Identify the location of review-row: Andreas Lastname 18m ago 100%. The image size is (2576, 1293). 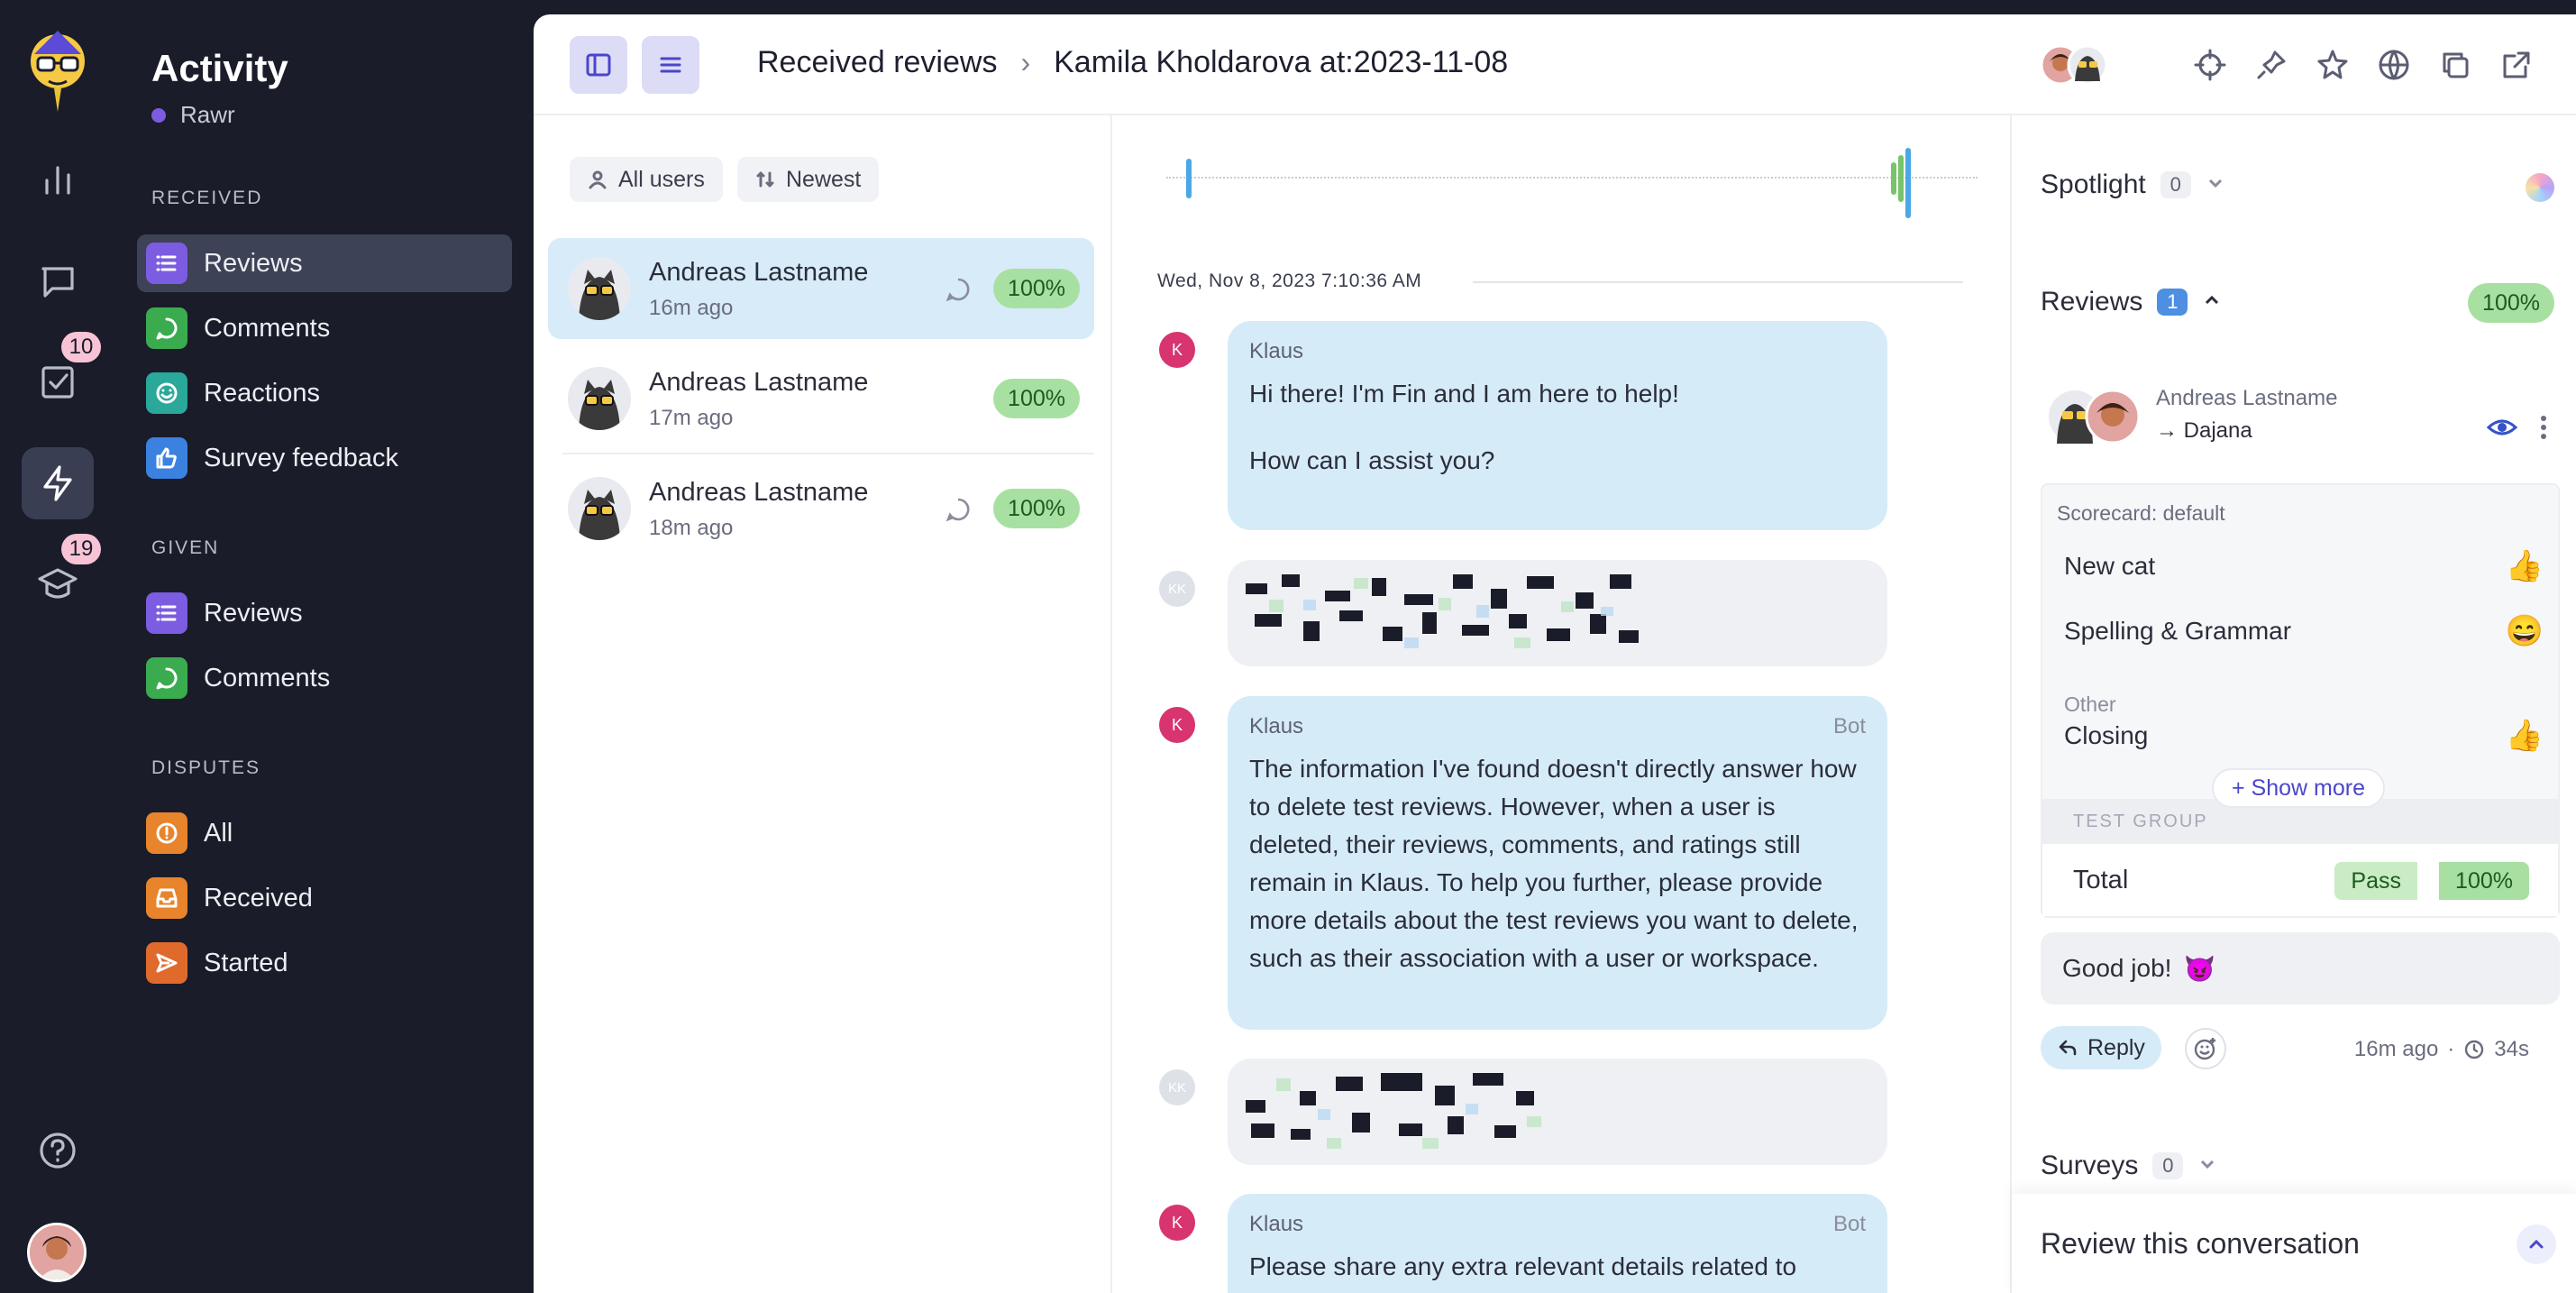
(821, 509).